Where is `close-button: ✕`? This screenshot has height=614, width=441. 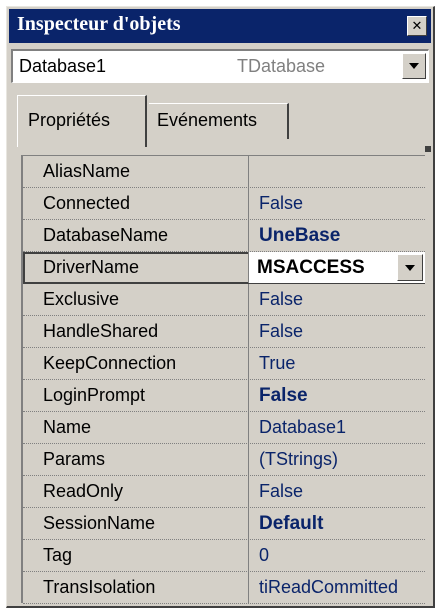
close-button: ✕ is located at coordinates (417, 26).